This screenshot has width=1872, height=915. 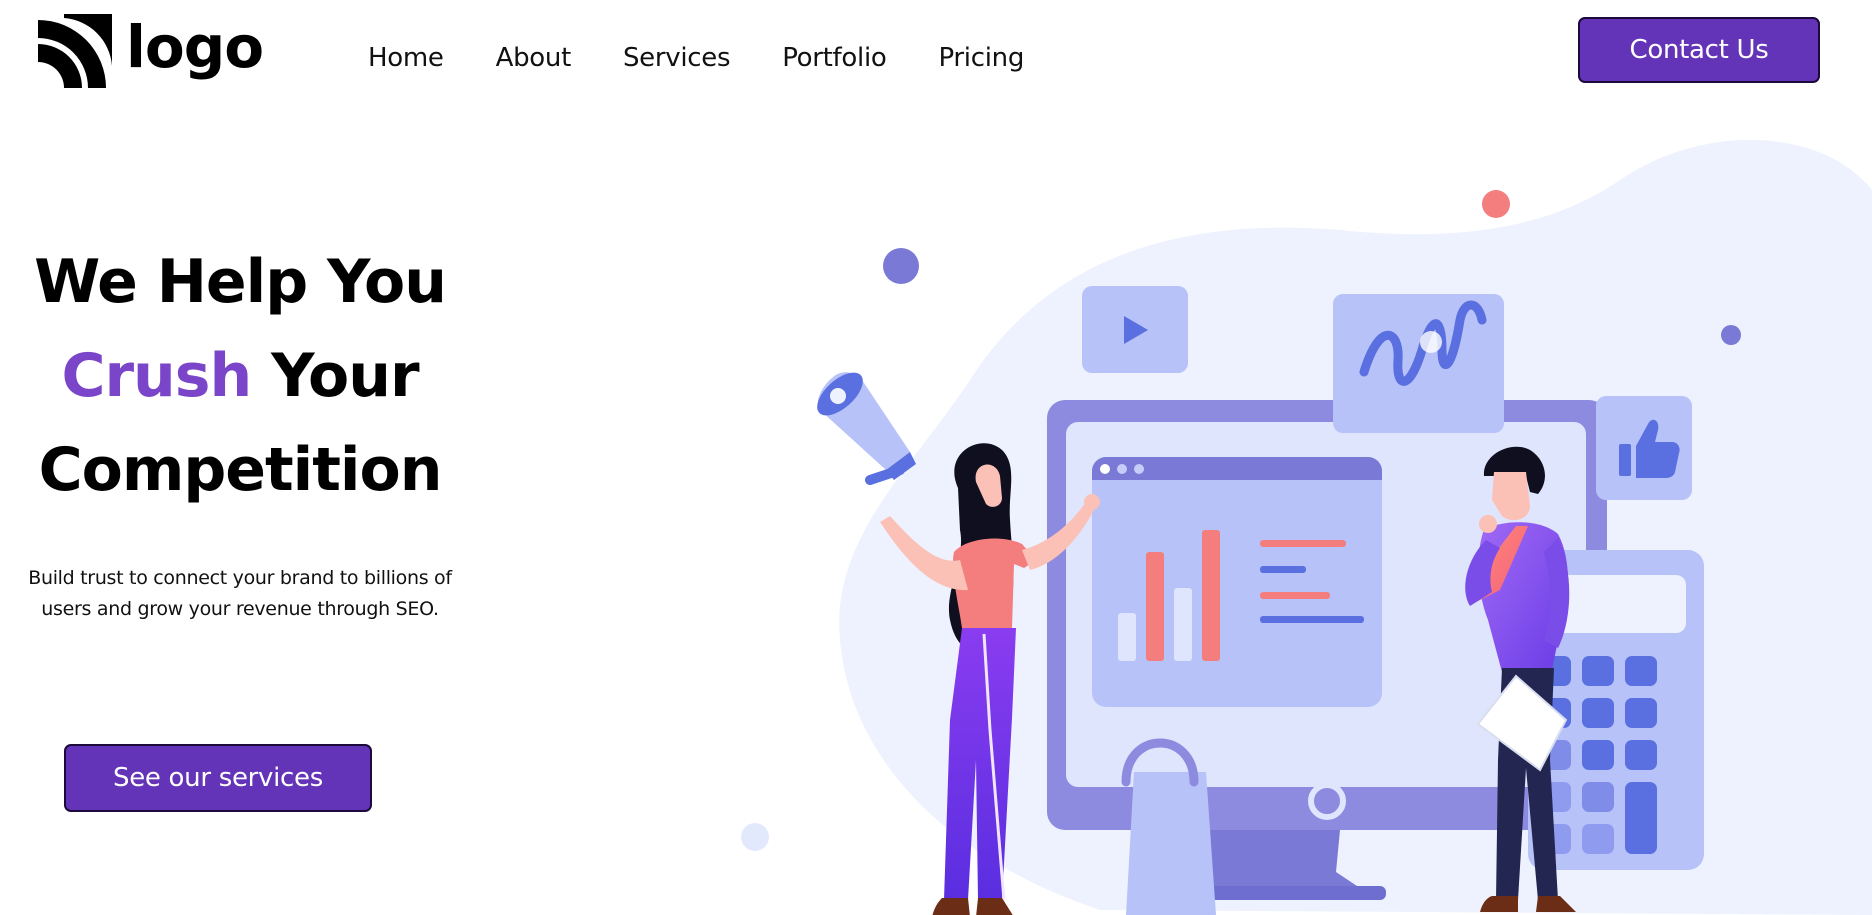 What do you see at coordinates (240, 470) in the screenshot?
I see `hero-title-line3: Competition` at bounding box center [240, 470].